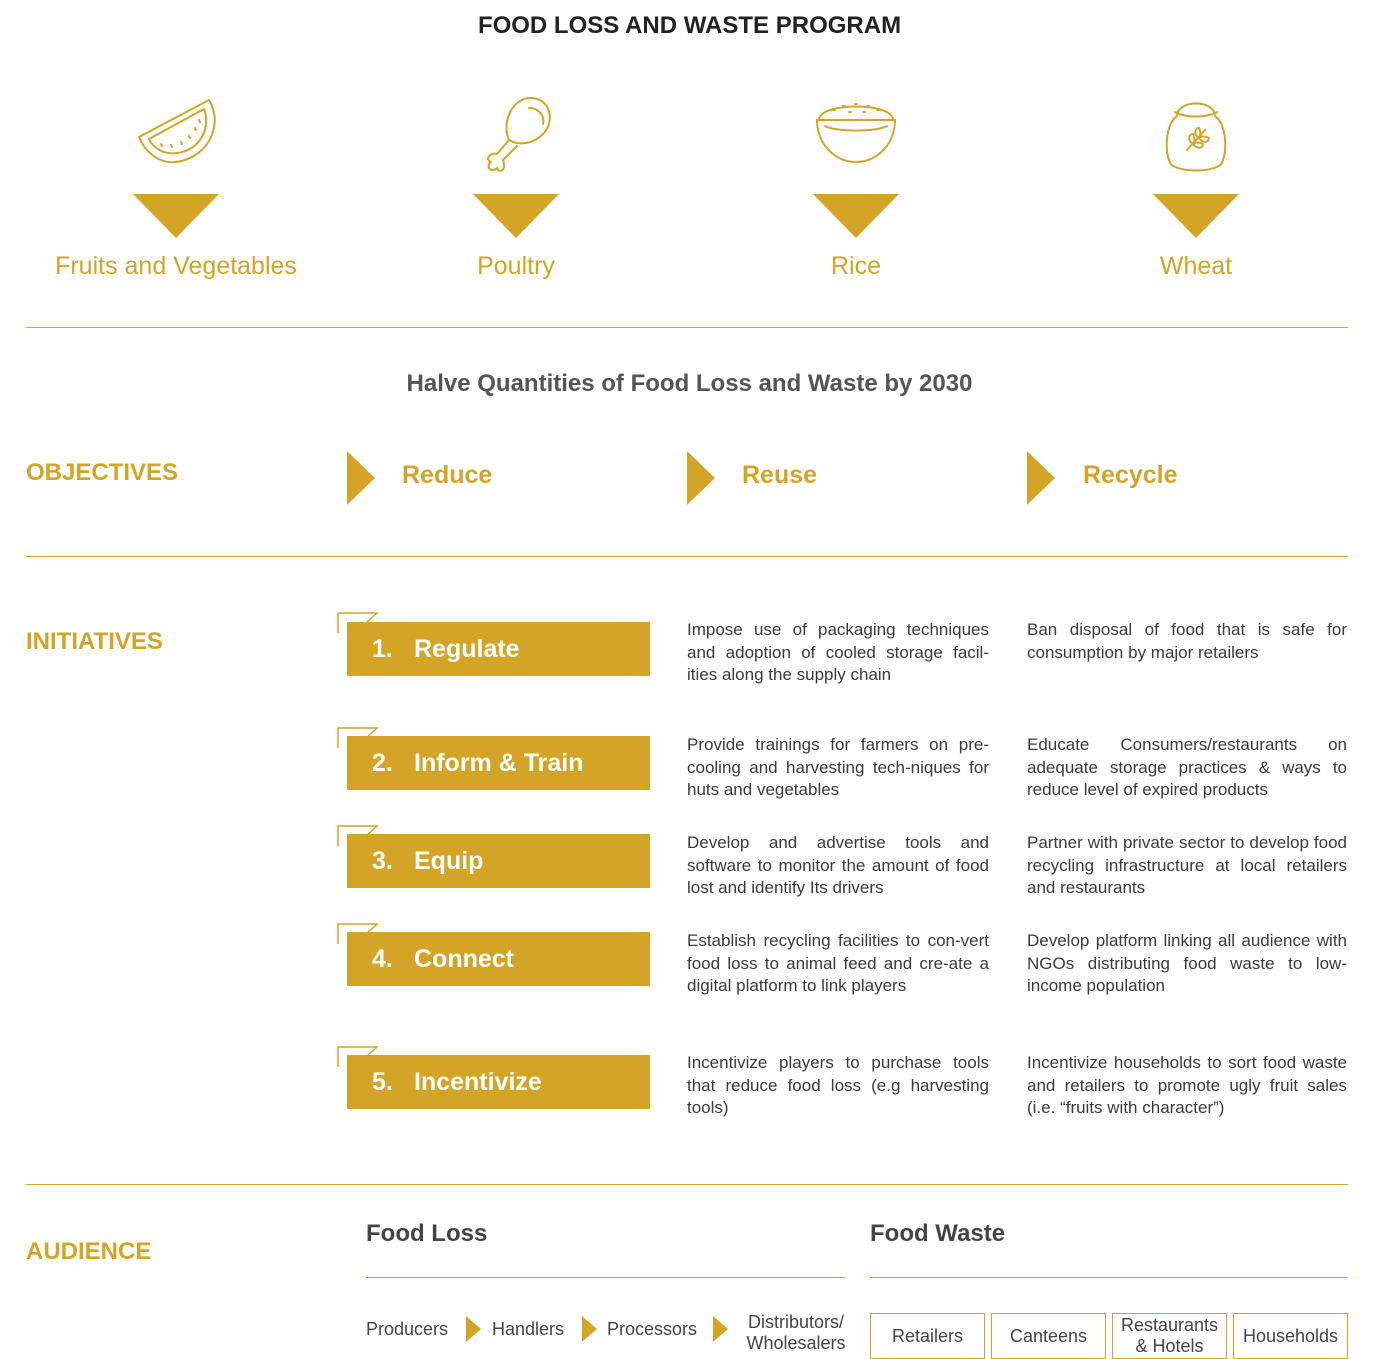 This screenshot has height=1359, width=1379. I want to click on initiative-incentivize: 5. Incentivize, so click(498, 1082).